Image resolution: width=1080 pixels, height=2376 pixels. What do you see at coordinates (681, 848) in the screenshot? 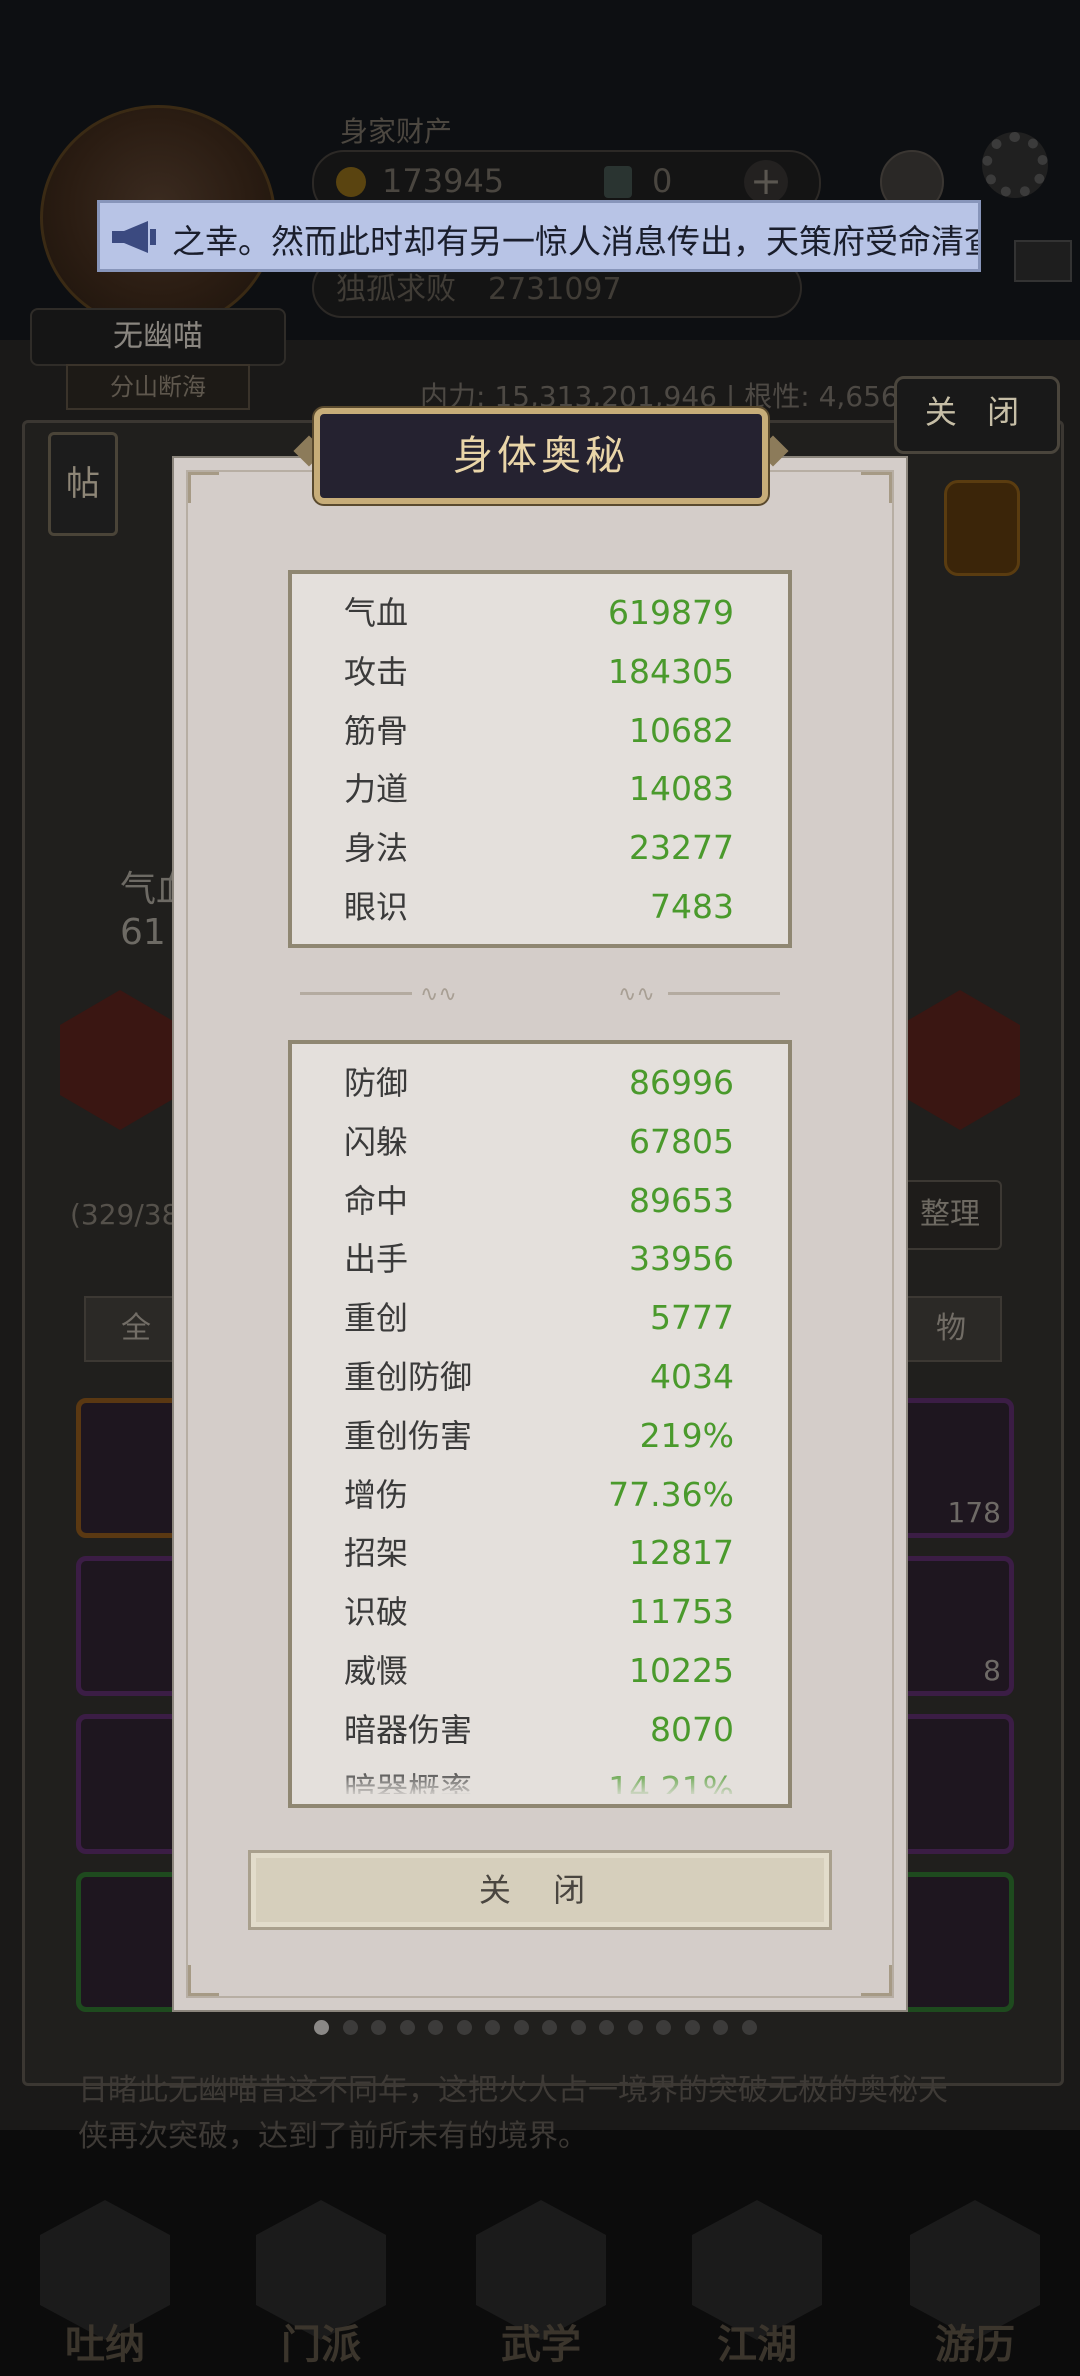
I see `stat-value: 23277` at bounding box center [681, 848].